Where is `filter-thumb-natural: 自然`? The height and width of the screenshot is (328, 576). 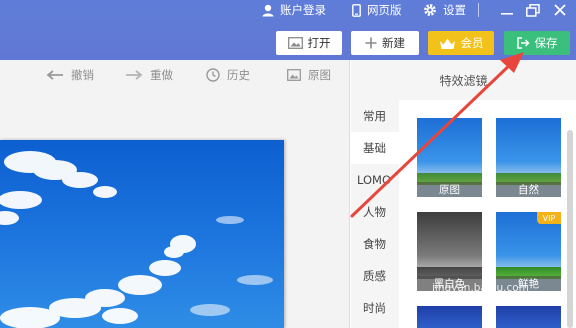 filter-thumb-natural: 自然 is located at coordinates (528, 157).